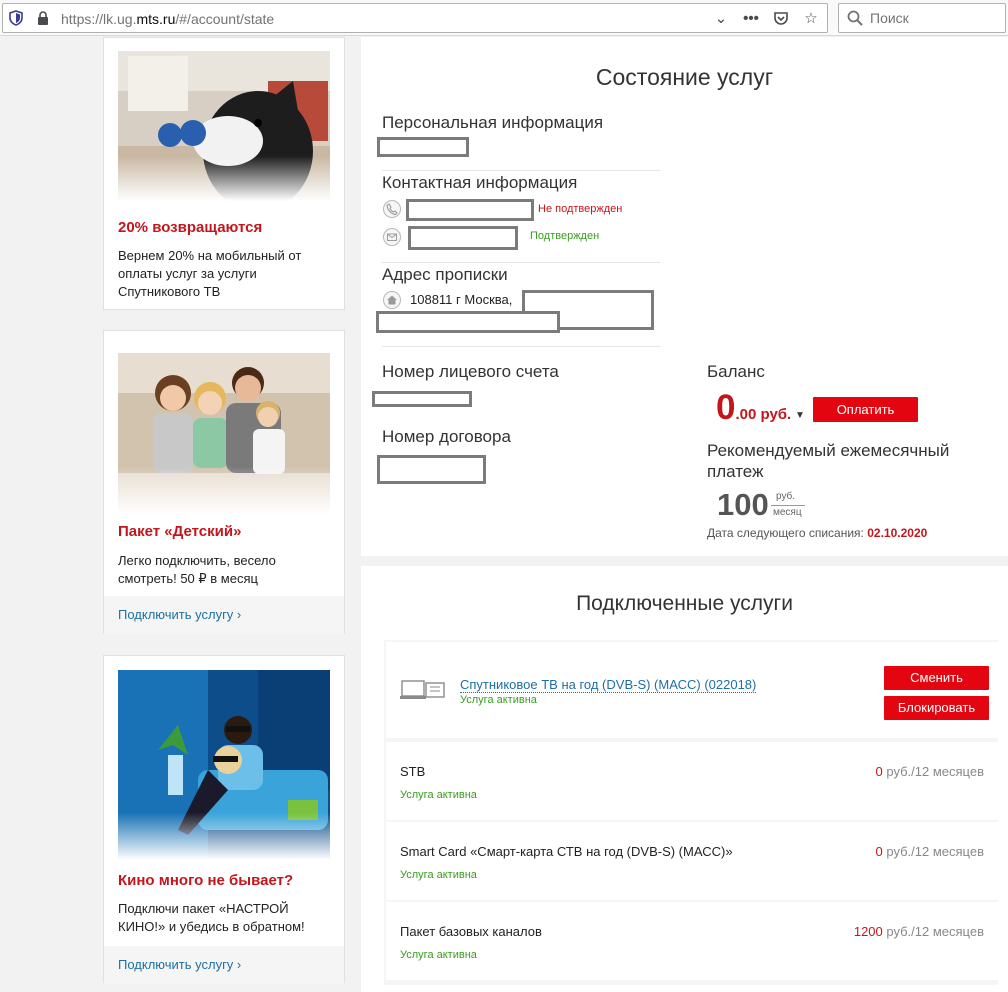 The width and height of the screenshot is (1008, 992). What do you see at coordinates (392, 209) in the screenshot?
I see `phone-icon` at bounding box center [392, 209].